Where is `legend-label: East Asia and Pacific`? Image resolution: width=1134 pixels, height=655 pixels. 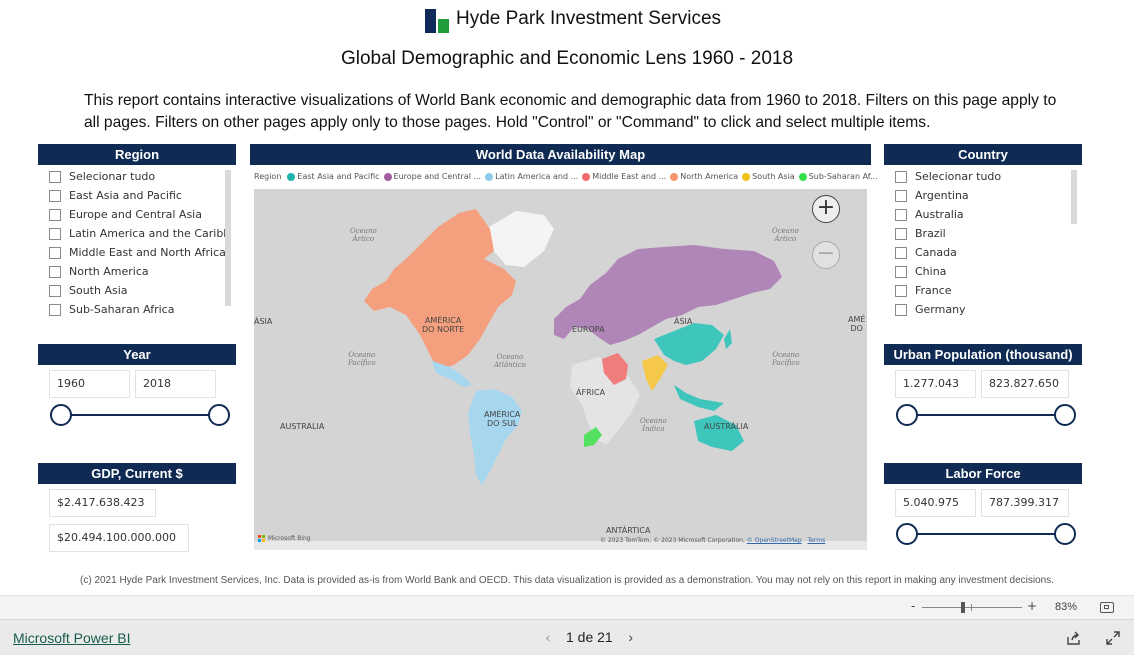 legend-label: East Asia and Pacific is located at coordinates (338, 176).